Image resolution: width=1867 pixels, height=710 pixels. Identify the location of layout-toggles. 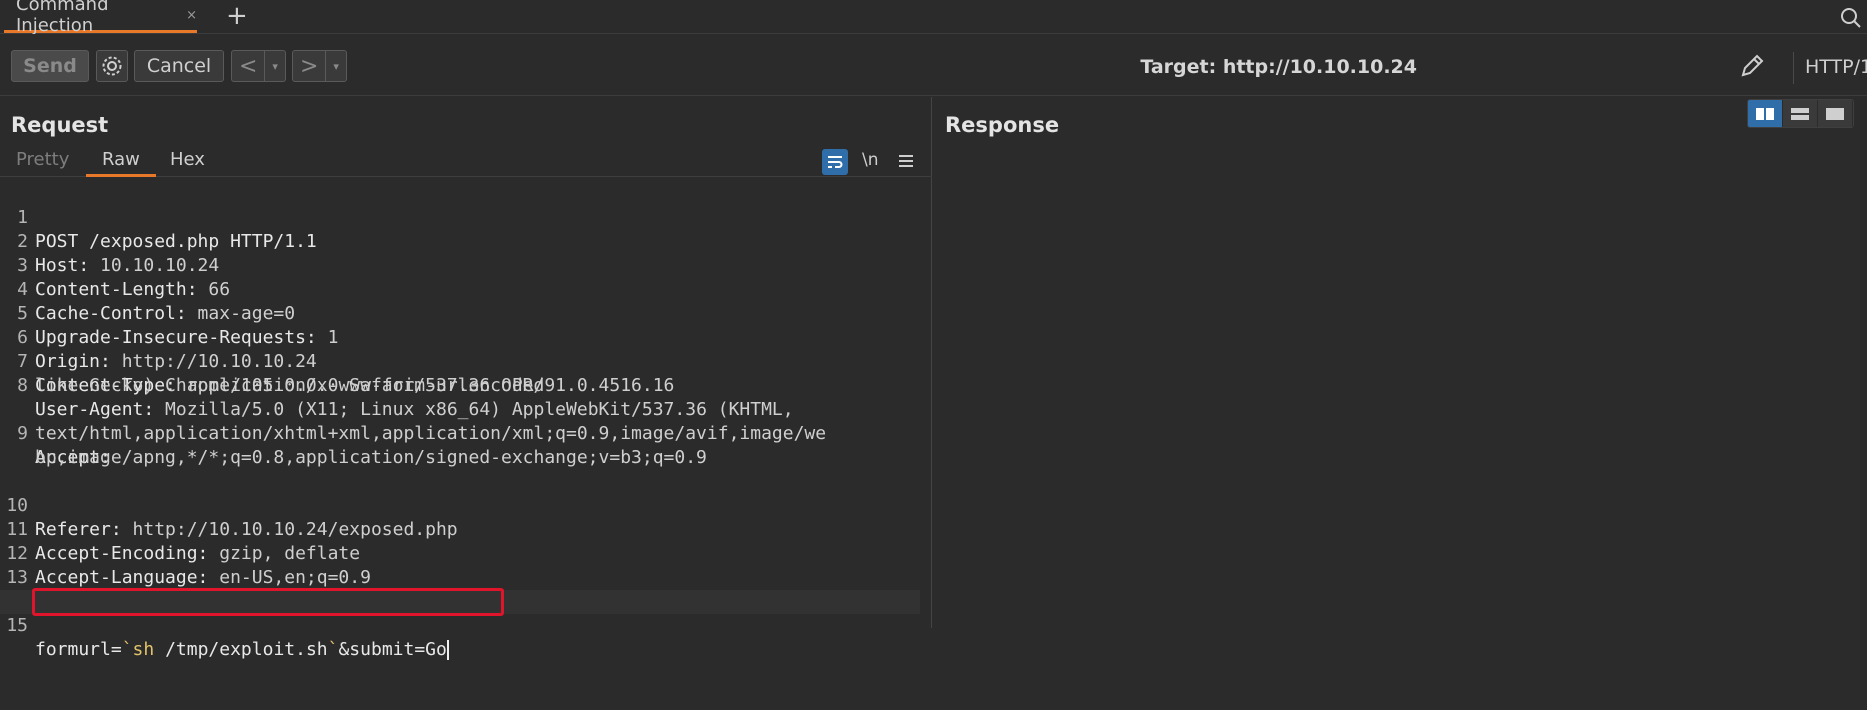
(1800, 113).